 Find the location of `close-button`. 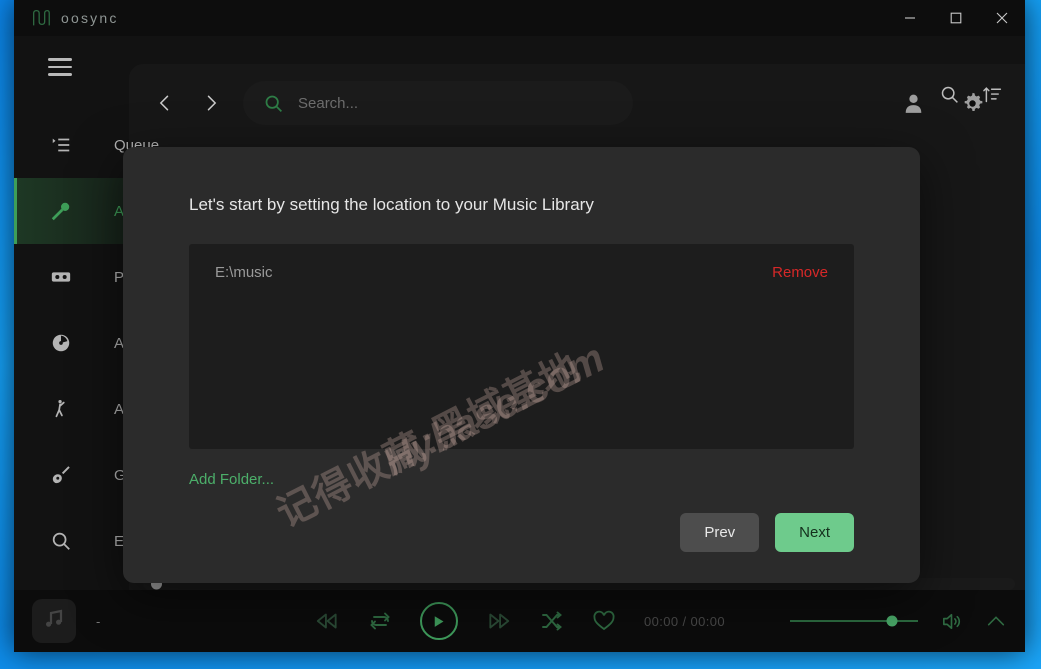

close-button is located at coordinates (1002, 18).